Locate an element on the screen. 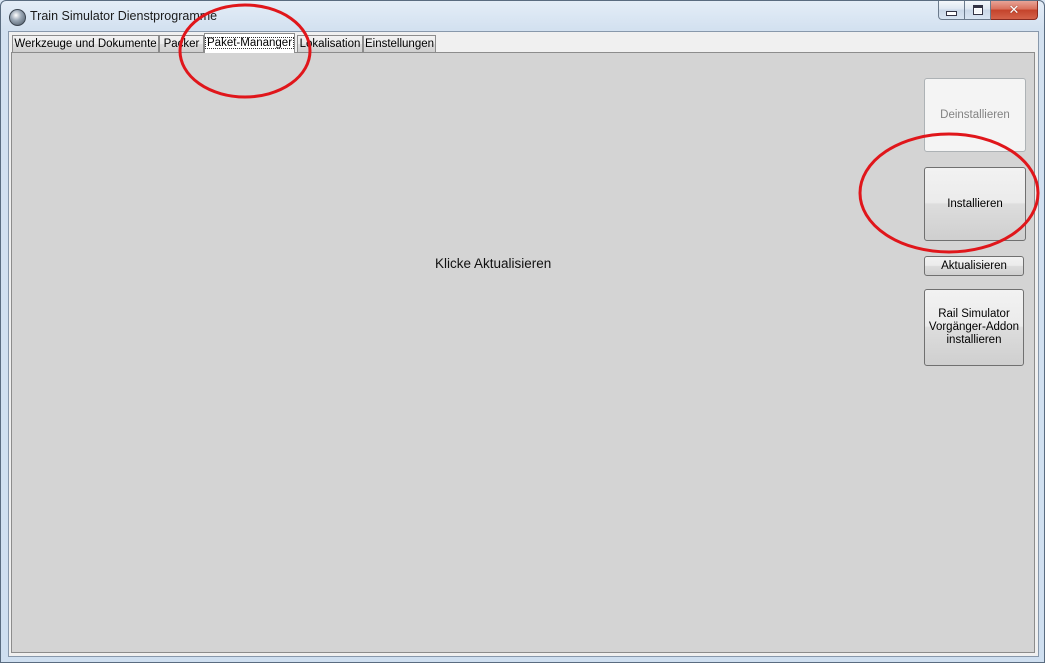  aktualisieren-label: Aktualisieren is located at coordinates (974, 265).